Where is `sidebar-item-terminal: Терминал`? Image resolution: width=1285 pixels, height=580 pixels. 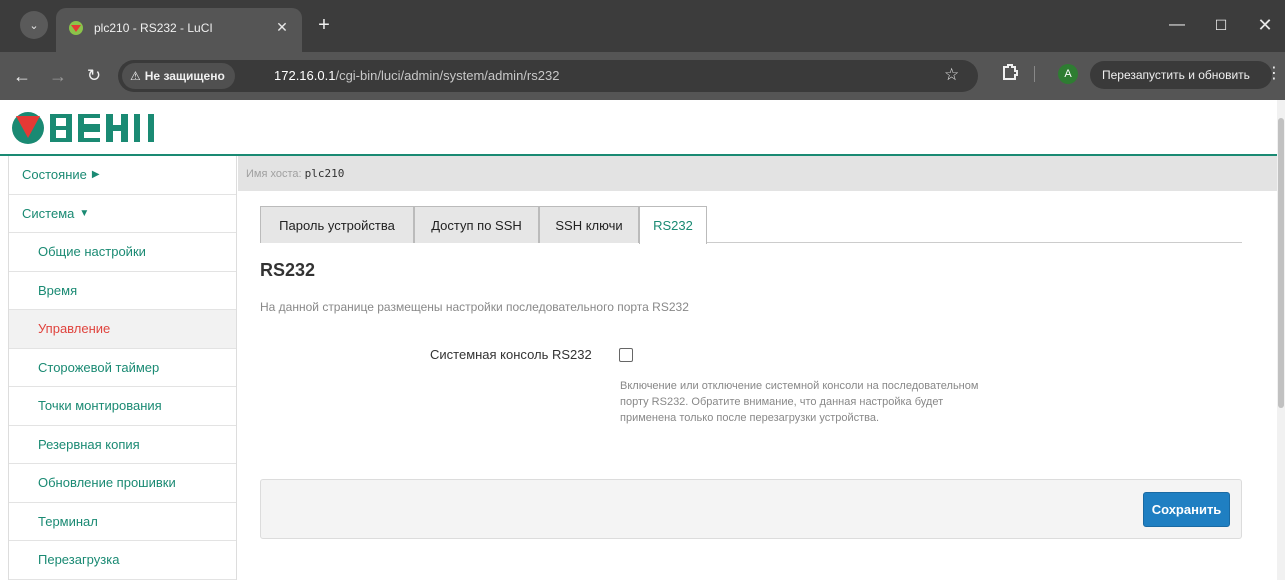 sidebar-item-terminal: Терминал is located at coordinates (122, 522).